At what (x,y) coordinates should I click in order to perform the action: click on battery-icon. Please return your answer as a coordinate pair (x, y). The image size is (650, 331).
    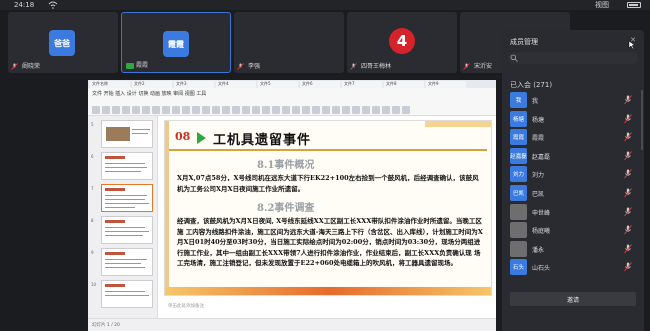
    Looking at the image, I should click on (634, 5).